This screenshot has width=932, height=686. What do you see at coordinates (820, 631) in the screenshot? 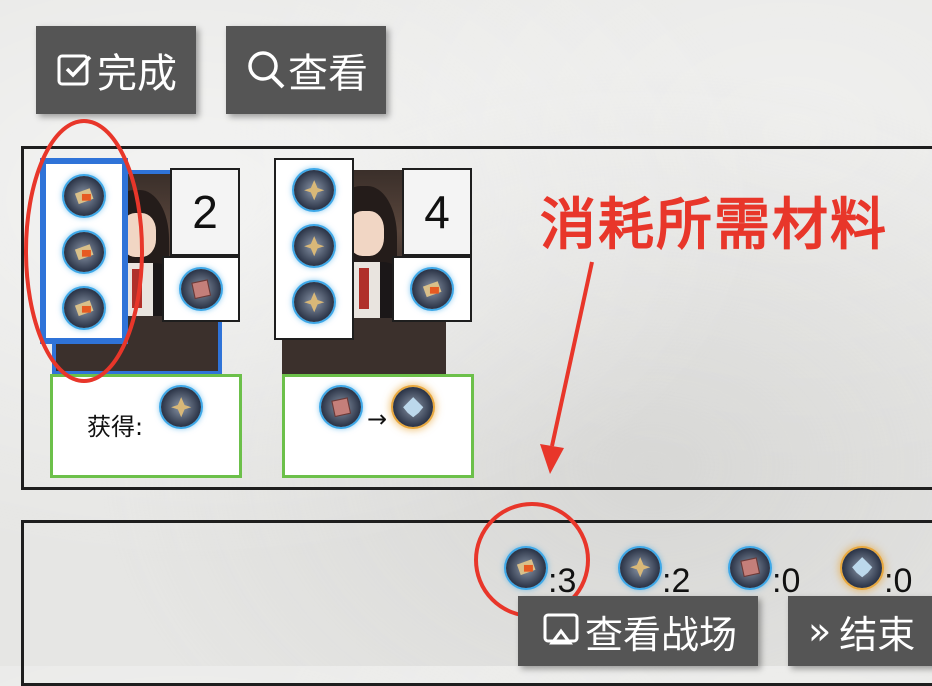
I see `double-chevron-icon: »` at bounding box center [820, 631].